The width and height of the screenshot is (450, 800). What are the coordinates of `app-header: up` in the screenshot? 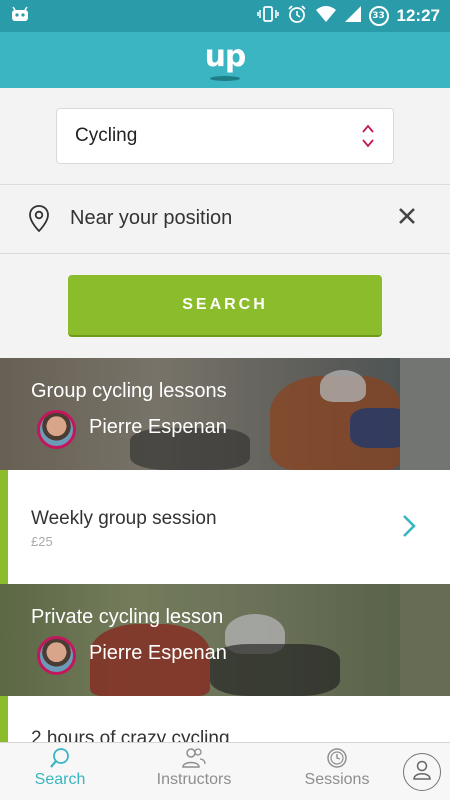 It's located at (225, 60).